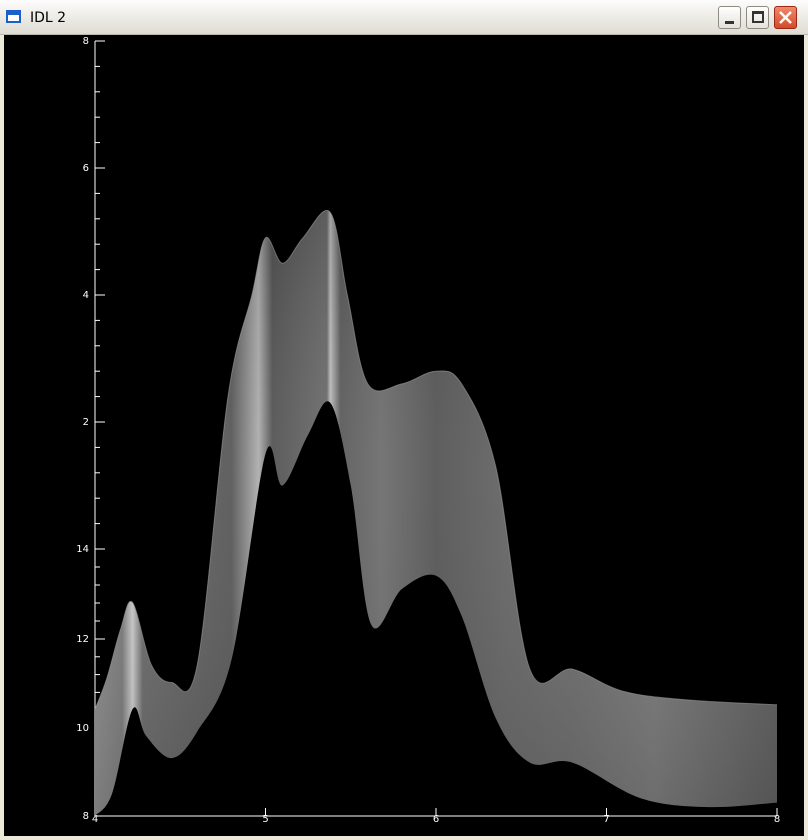 This screenshot has height=840, width=808. Describe the element at coordinates (82, 639) in the screenshot. I see `y-tick-label: 12` at that location.